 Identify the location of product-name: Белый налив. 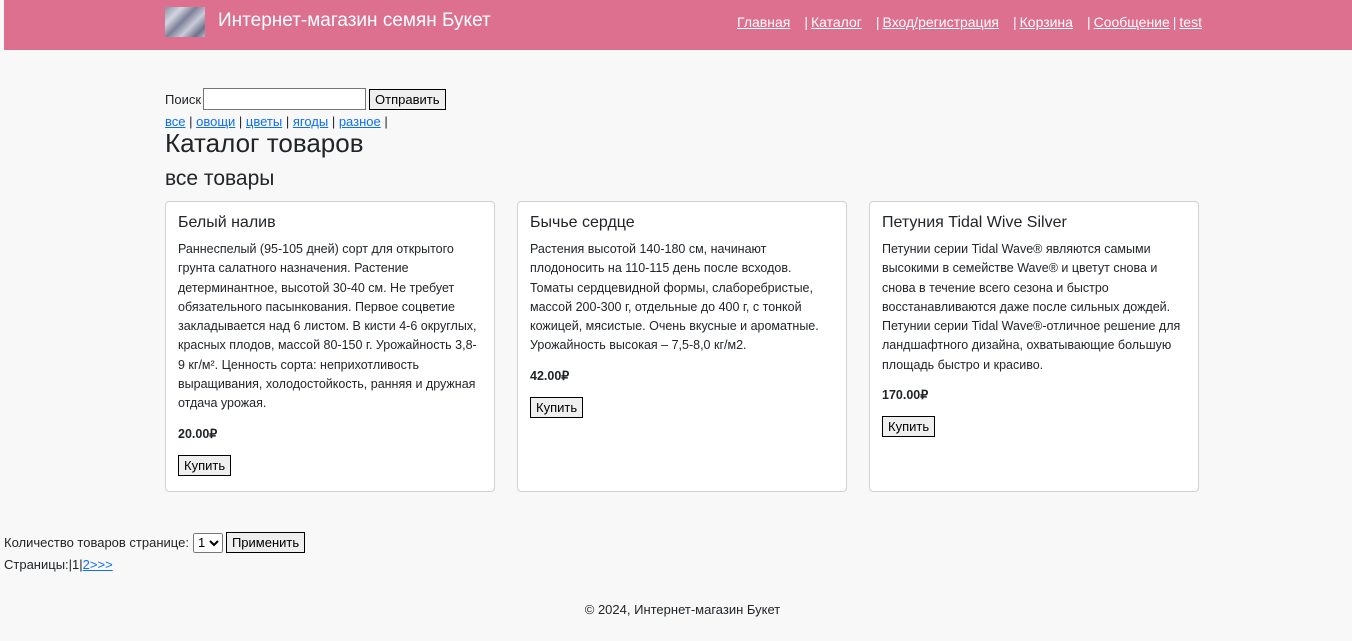
(227, 222).